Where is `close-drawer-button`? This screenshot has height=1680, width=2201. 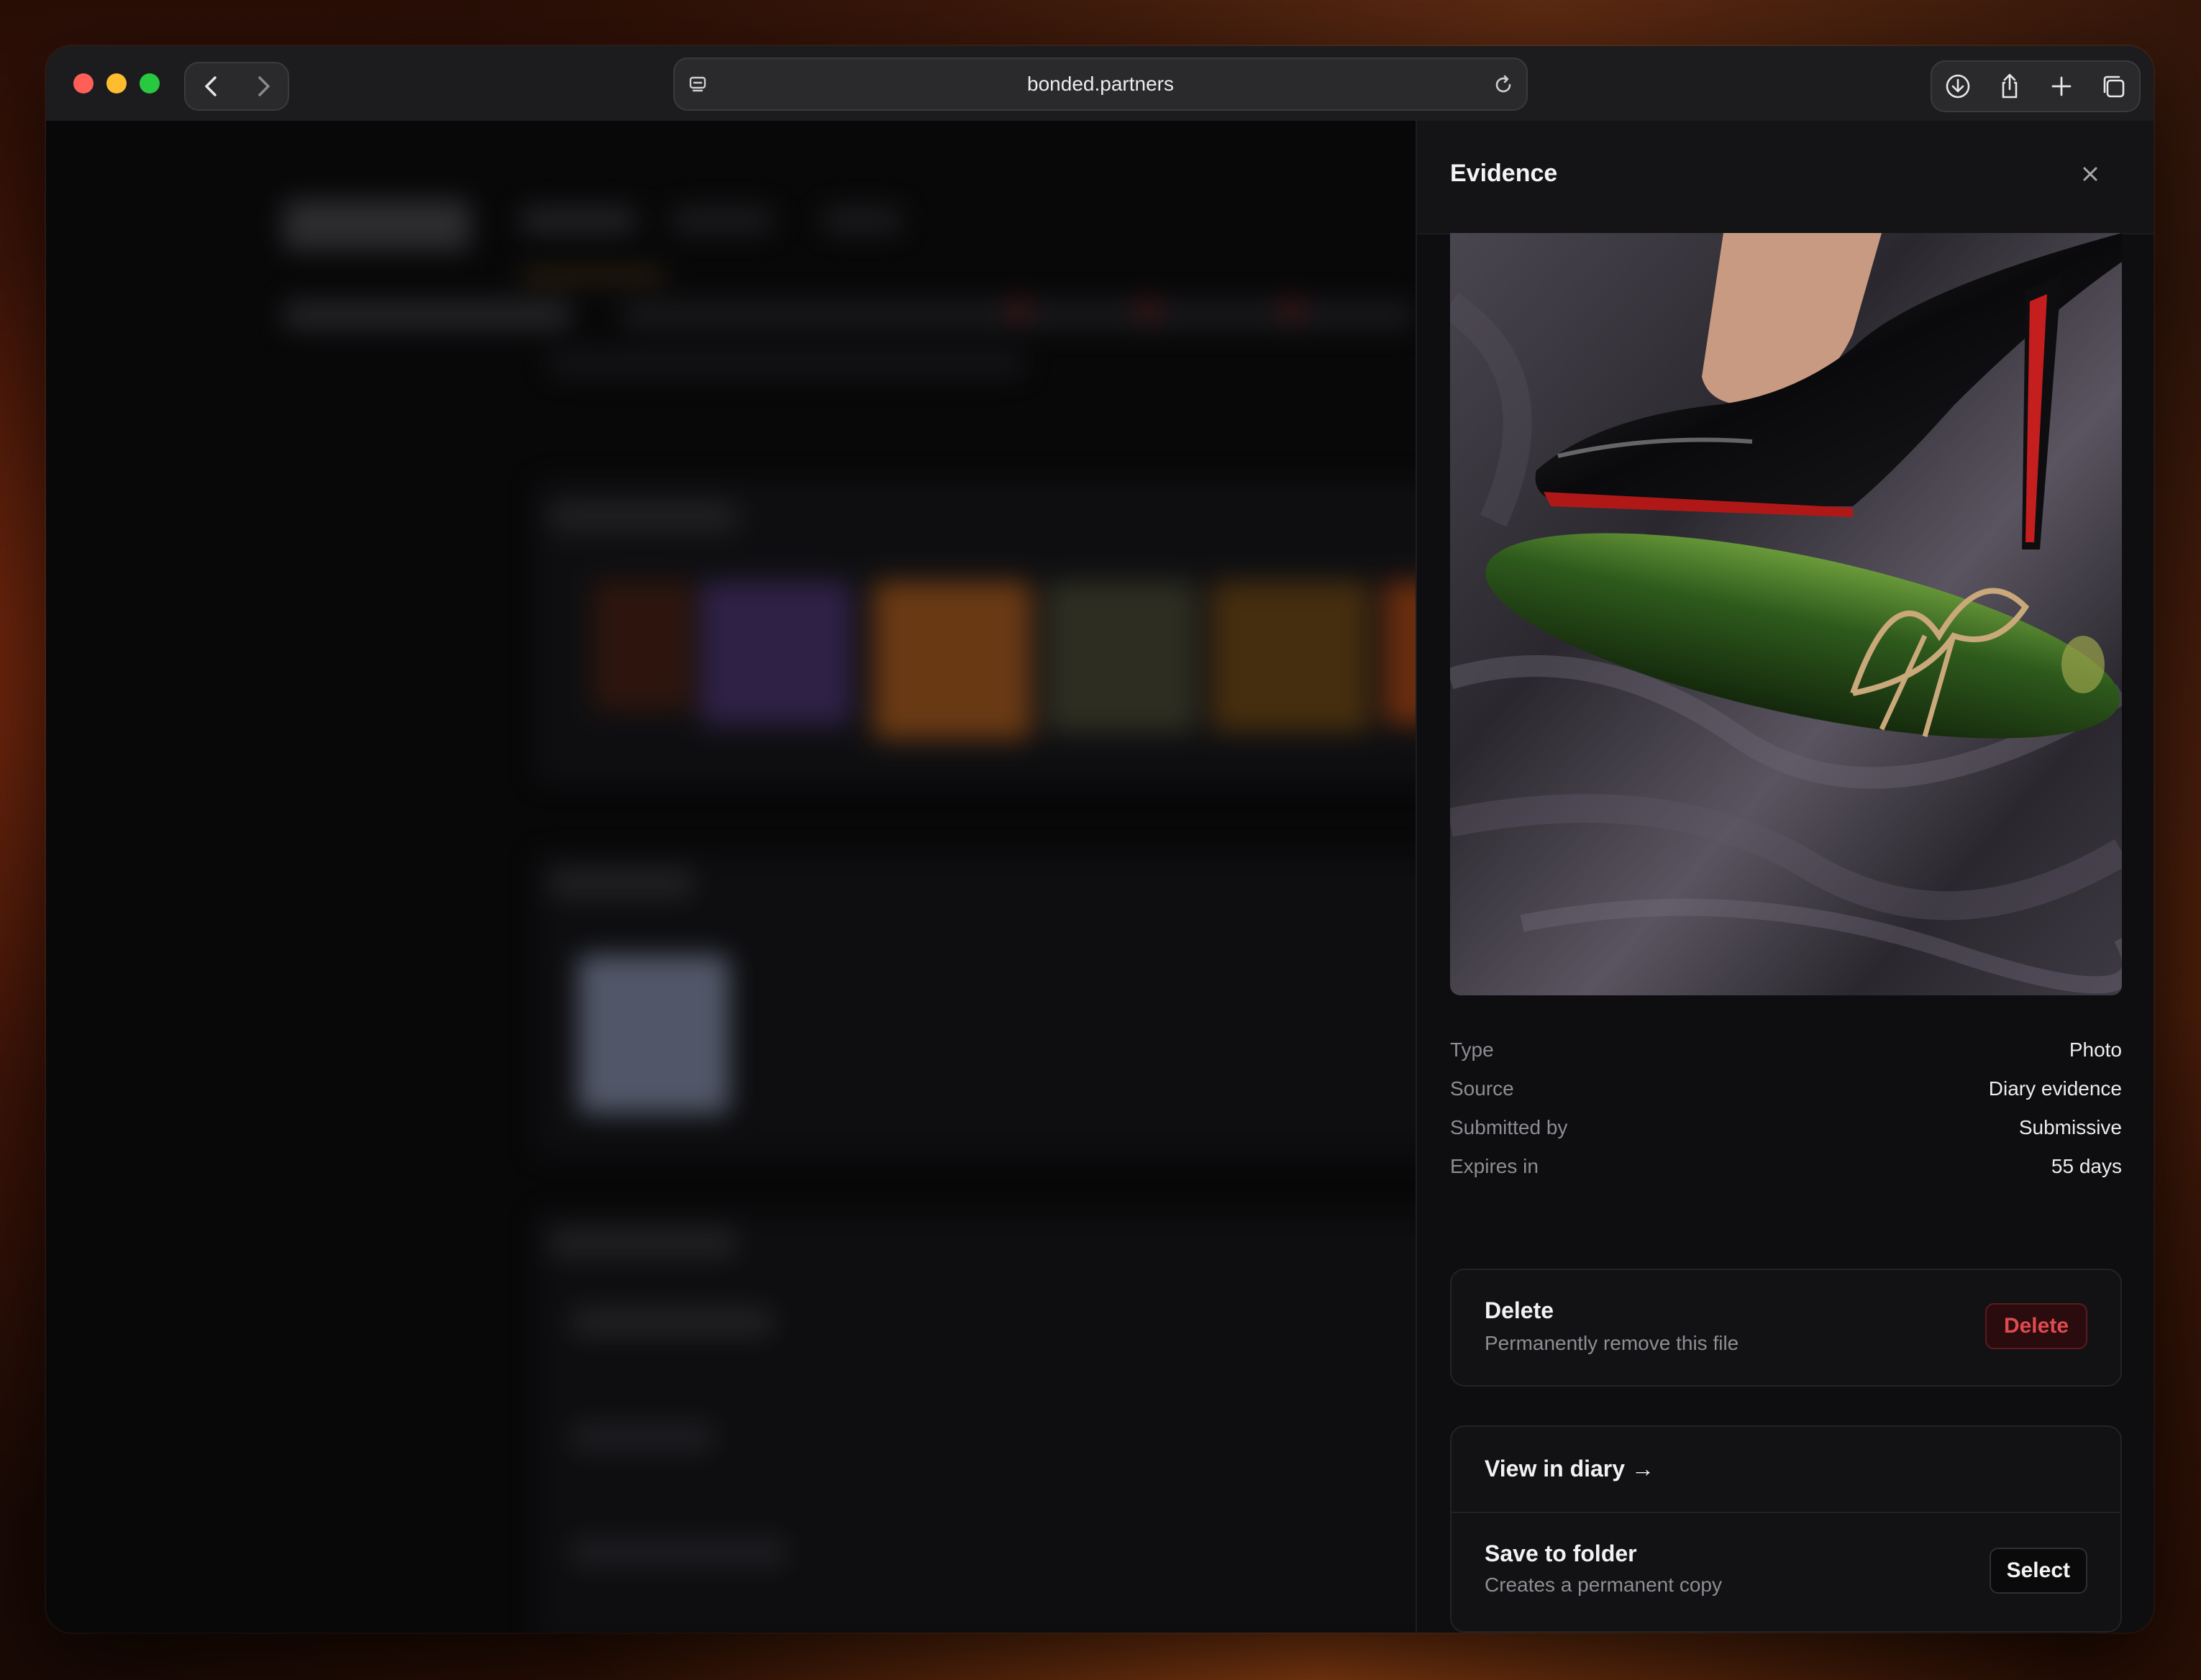 close-drawer-button is located at coordinates (2090, 174).